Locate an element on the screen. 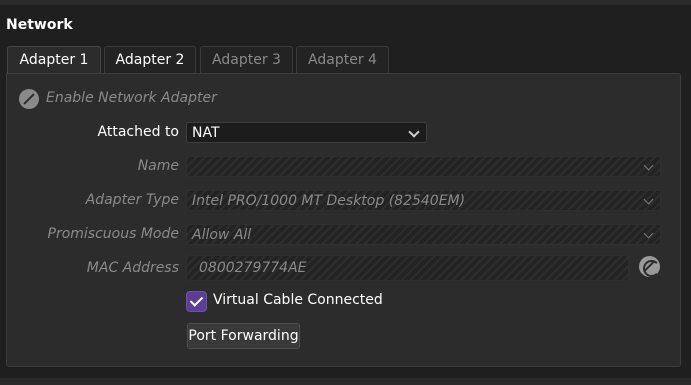 Image resolution: width=691 pixels, height=385 pixels. tab-adapter-2: Adapter 2 is located at coordinates (150, 60).